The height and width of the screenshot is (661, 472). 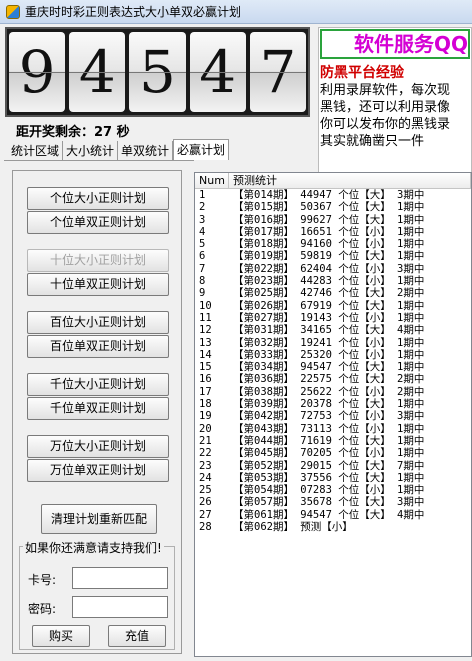 What do you see at coordinates (202, 281) in the screenshot?
I see `row-number: 8` at bounding box center [202, 281].